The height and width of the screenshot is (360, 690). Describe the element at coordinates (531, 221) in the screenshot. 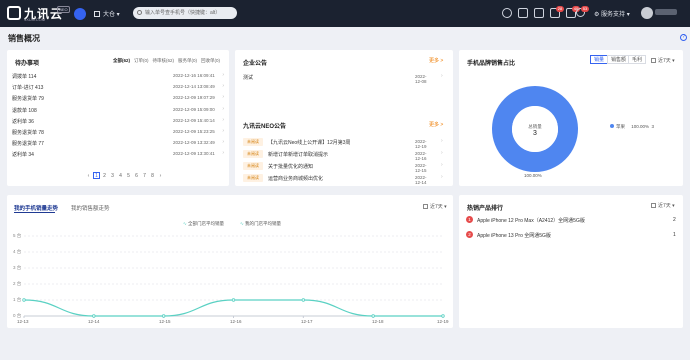

I see `product-name: Apple iPhone 12 Pro Max（A2412）全网通5G版` at that location.